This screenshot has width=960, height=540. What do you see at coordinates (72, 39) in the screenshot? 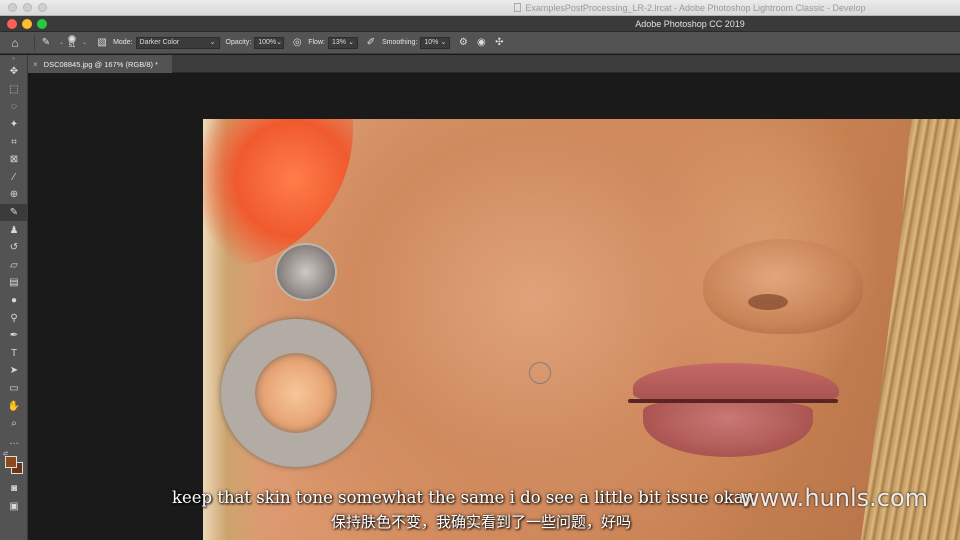
I see `brush-tip-icon` at bounding box center [72, 39].